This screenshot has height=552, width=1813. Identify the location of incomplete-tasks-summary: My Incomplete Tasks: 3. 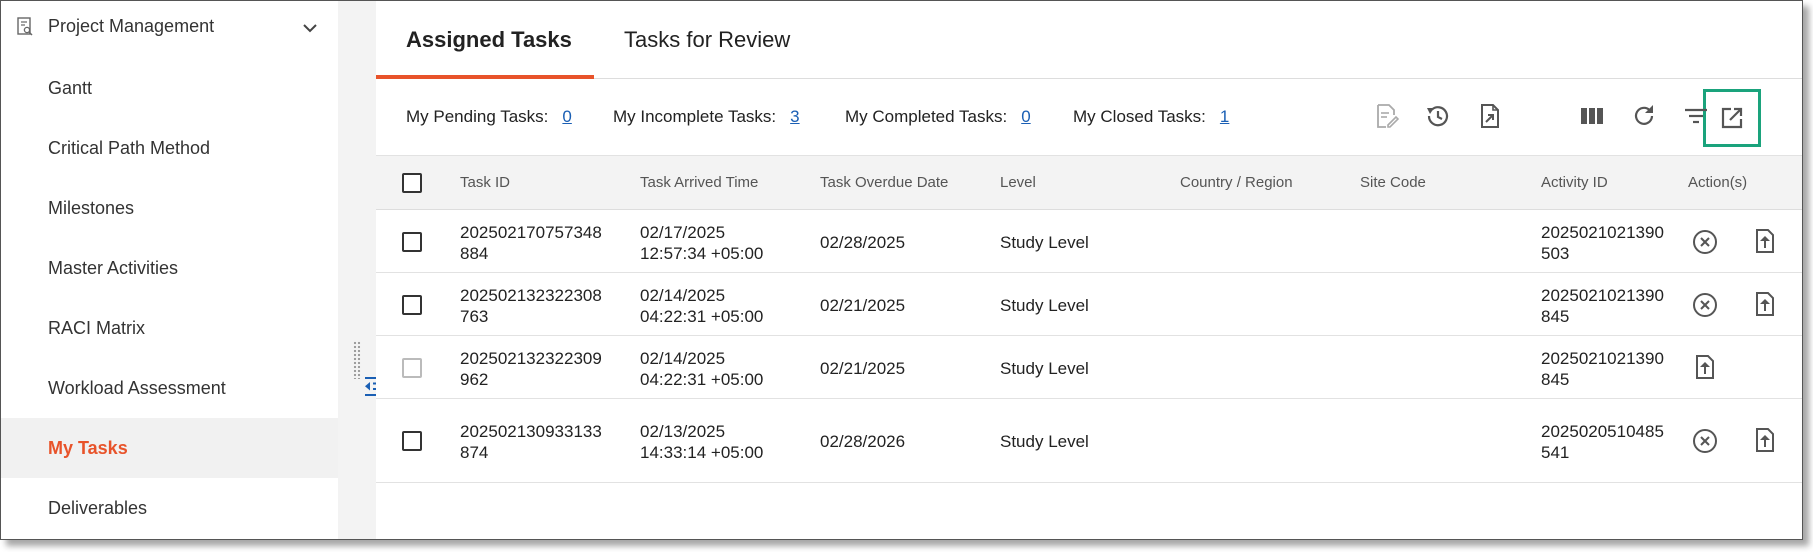
(706, 117).